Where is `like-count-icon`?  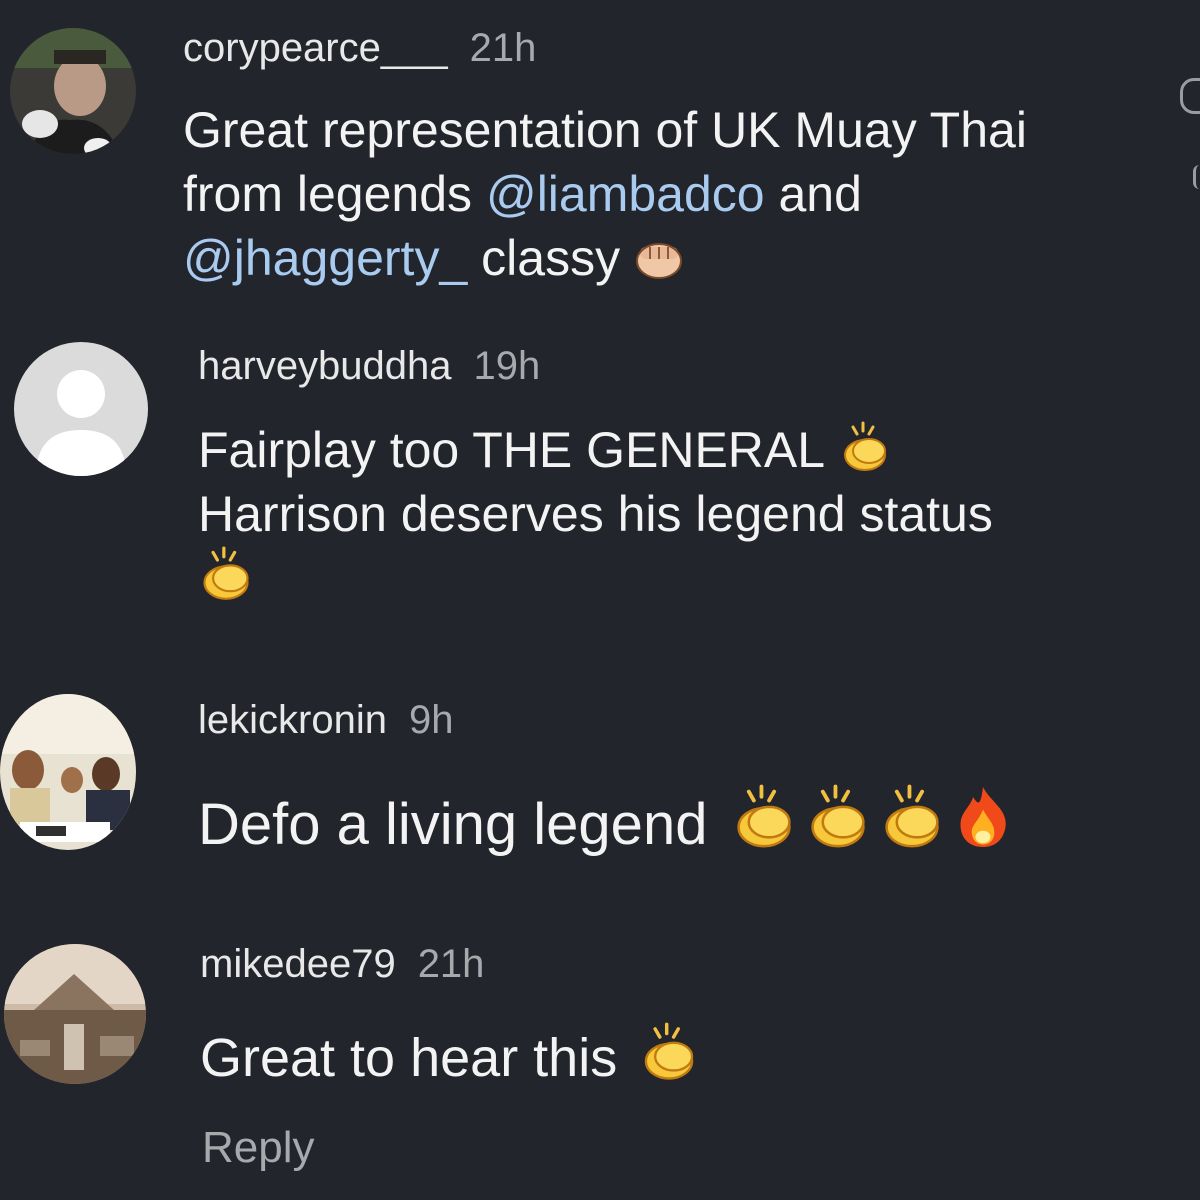
like-count-icon is located at coordinates (1196, 177).